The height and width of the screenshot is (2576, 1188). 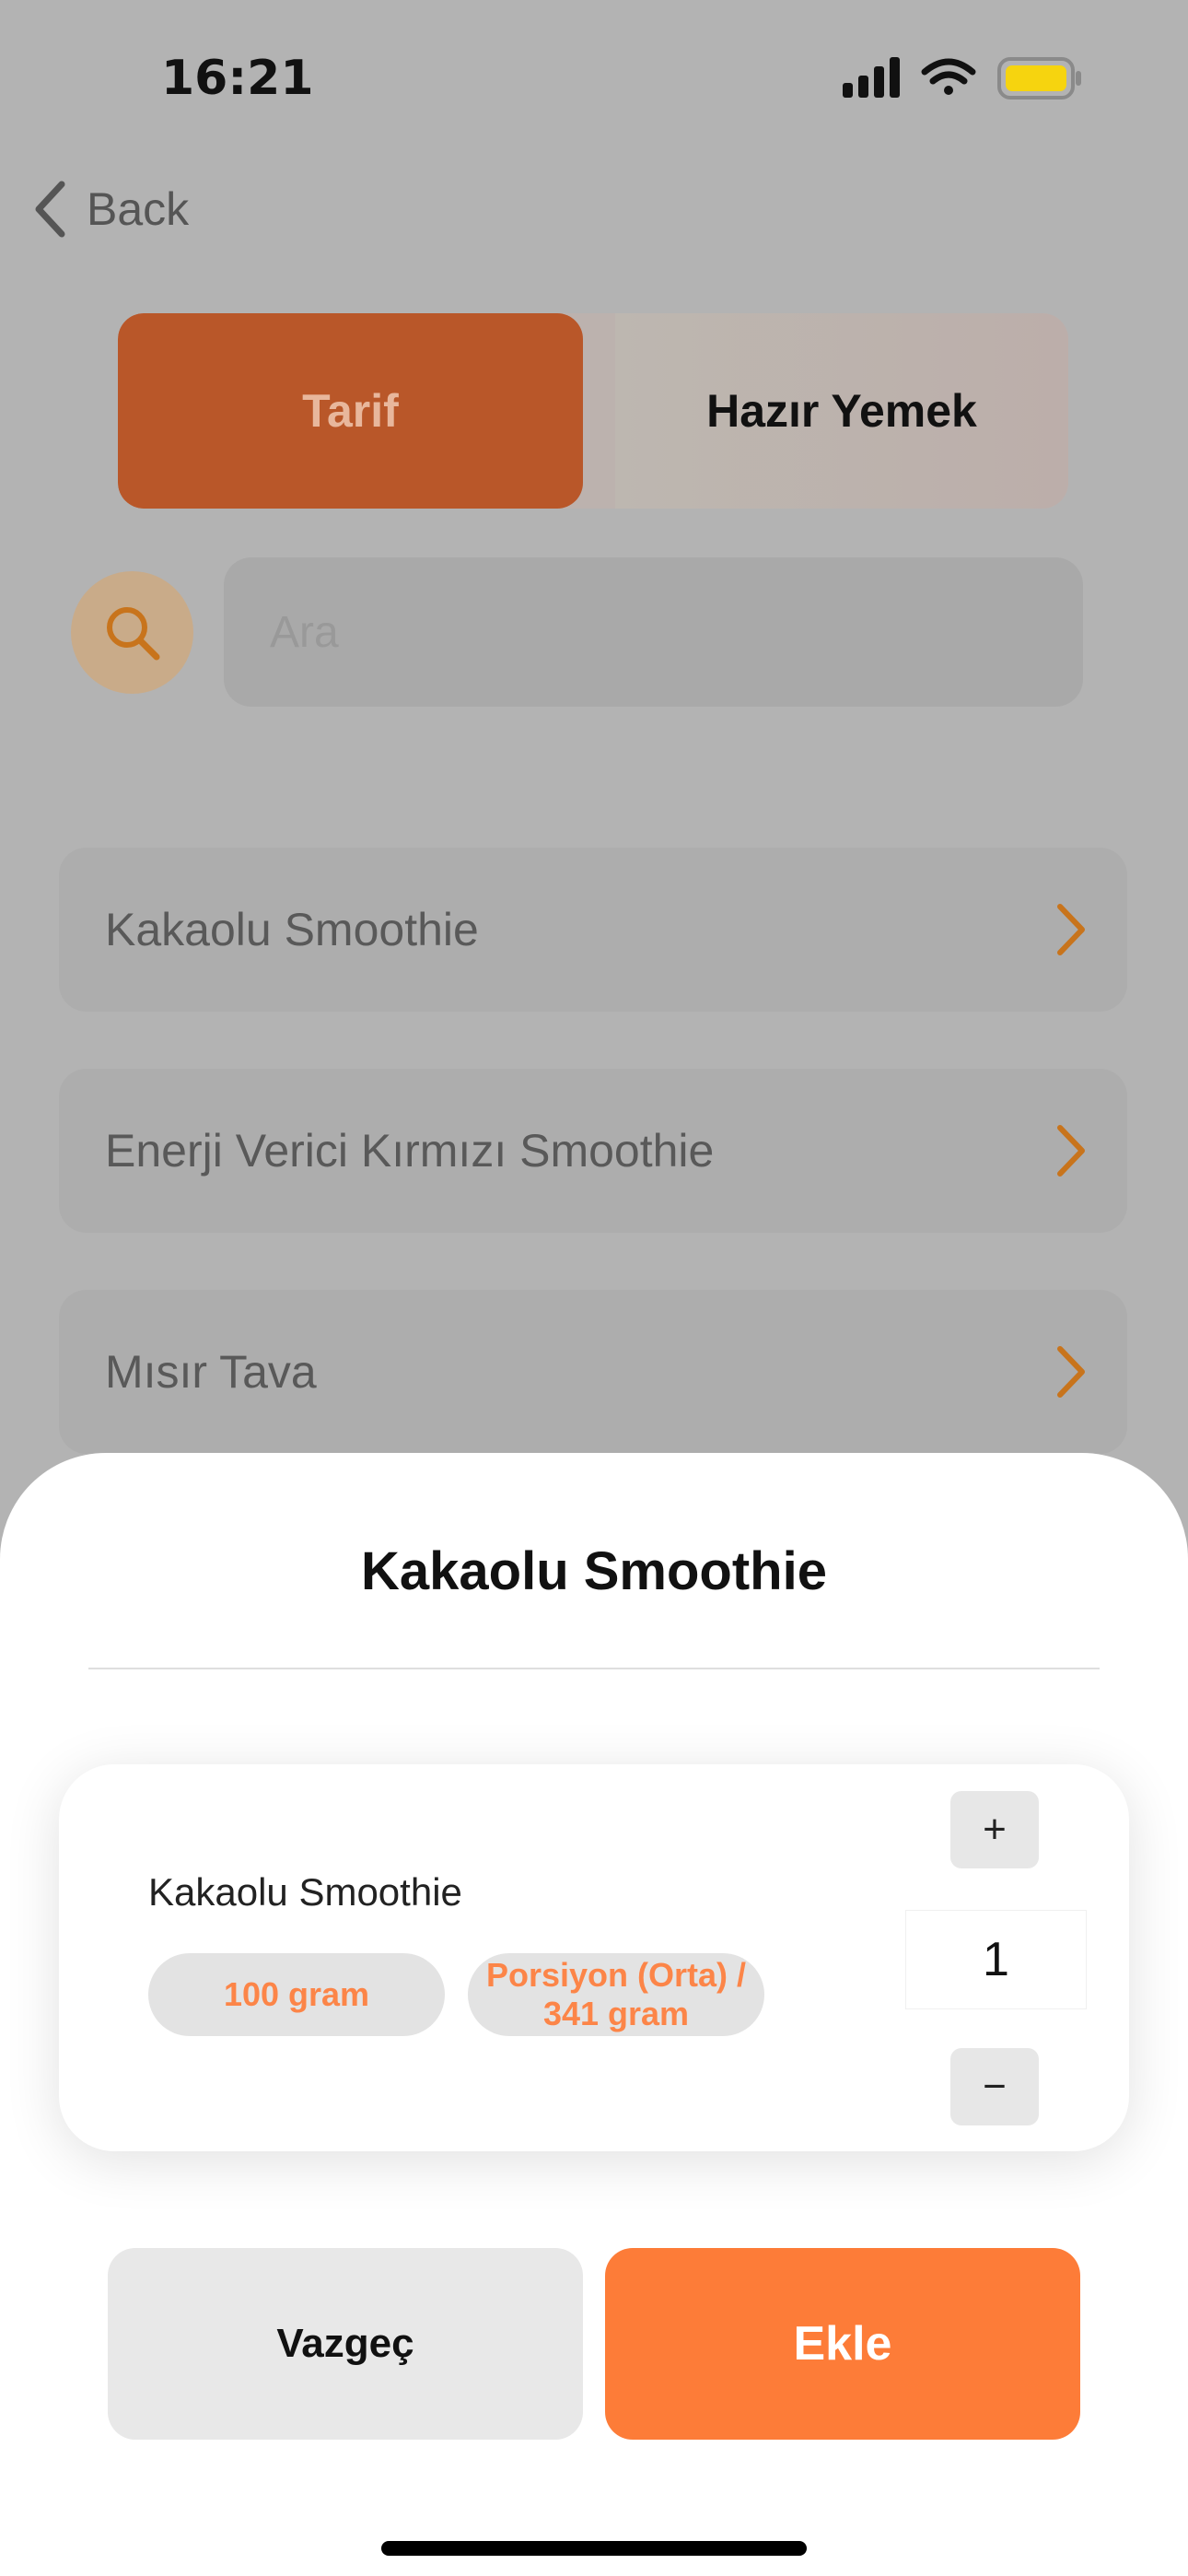 I want to click on status-icons, so click(x=962, y=79).